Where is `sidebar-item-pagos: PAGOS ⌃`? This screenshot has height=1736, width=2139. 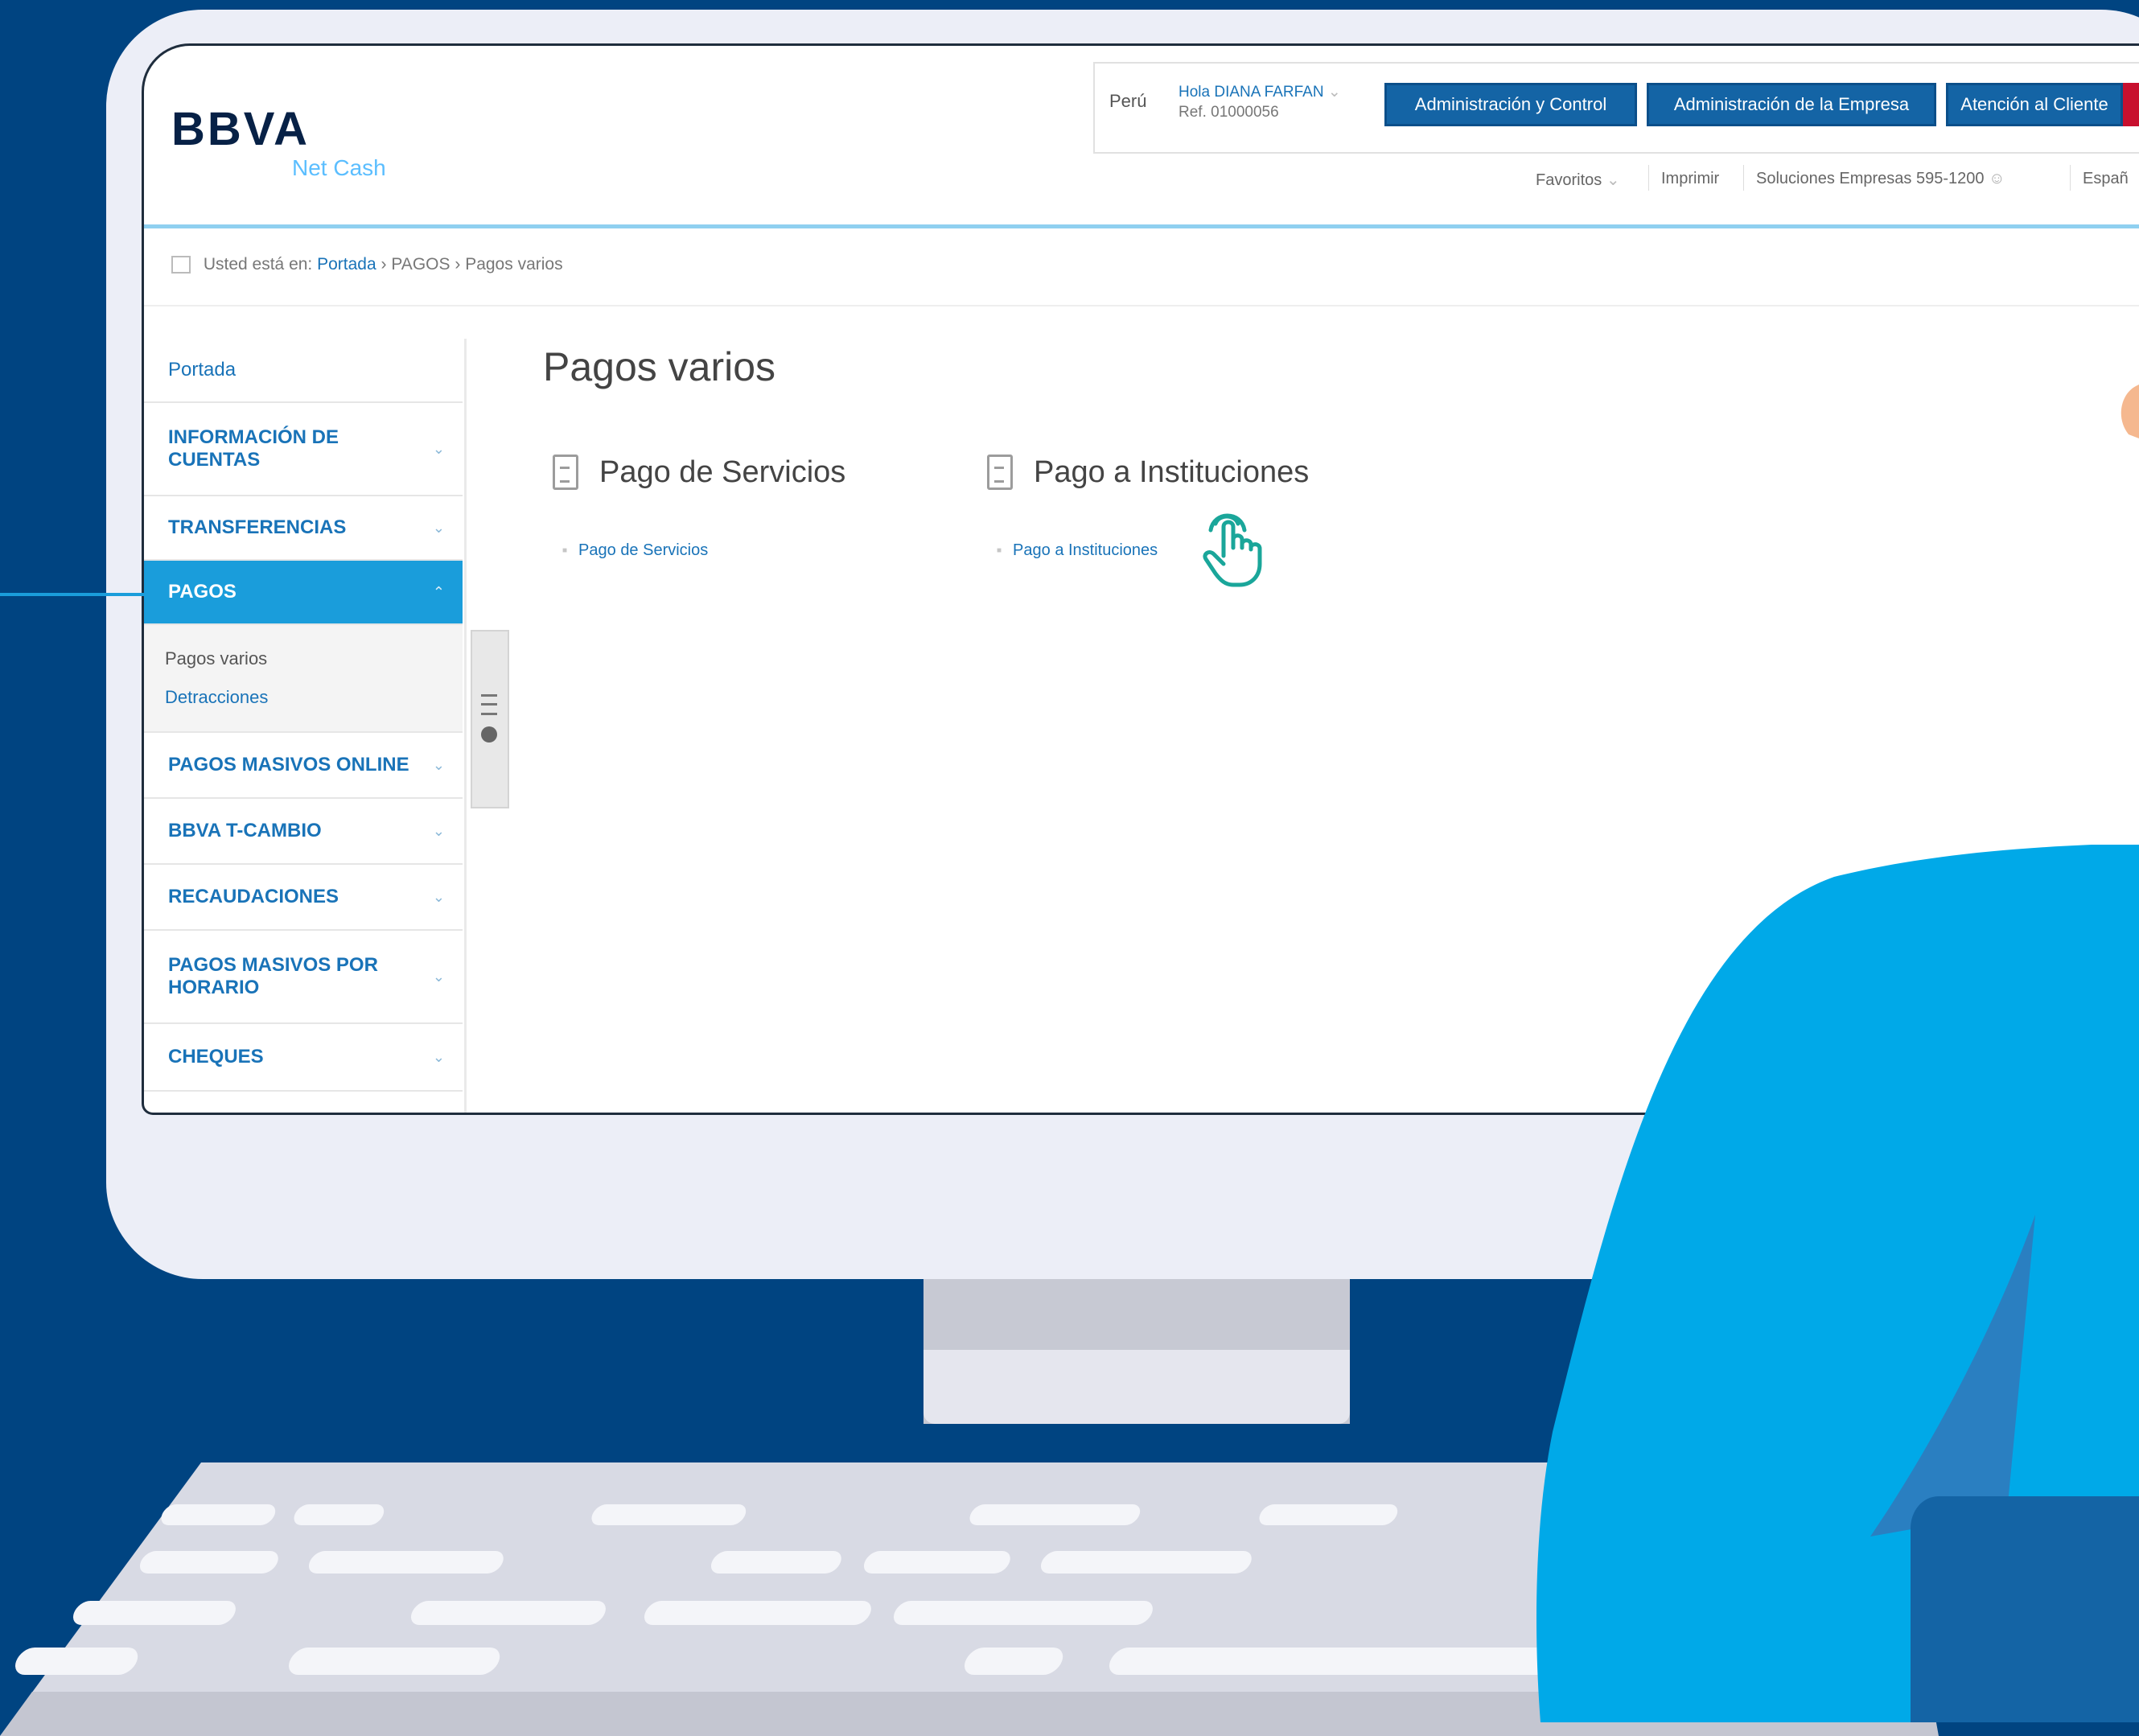
sidebar-item-pagos: PAGOS ⌃ is located at coordinates (303, 593).